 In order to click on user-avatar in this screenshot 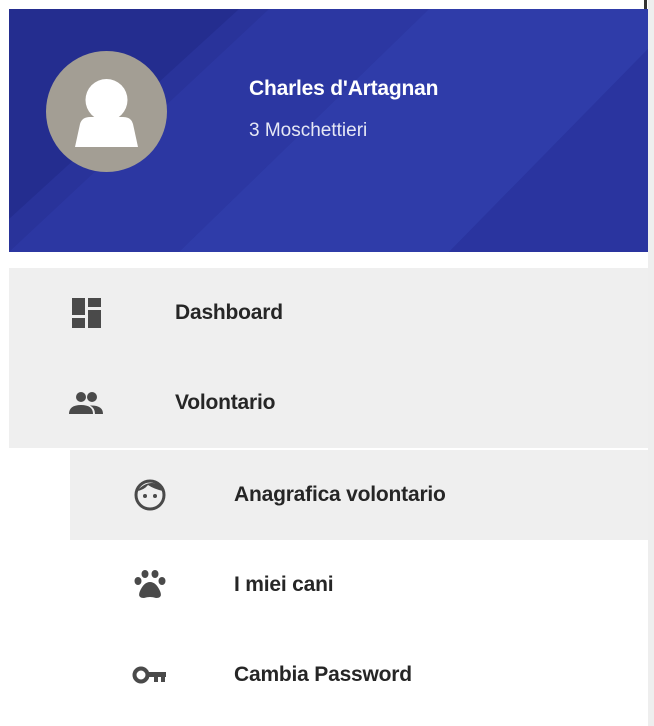, I will do `click(106, 111)`.